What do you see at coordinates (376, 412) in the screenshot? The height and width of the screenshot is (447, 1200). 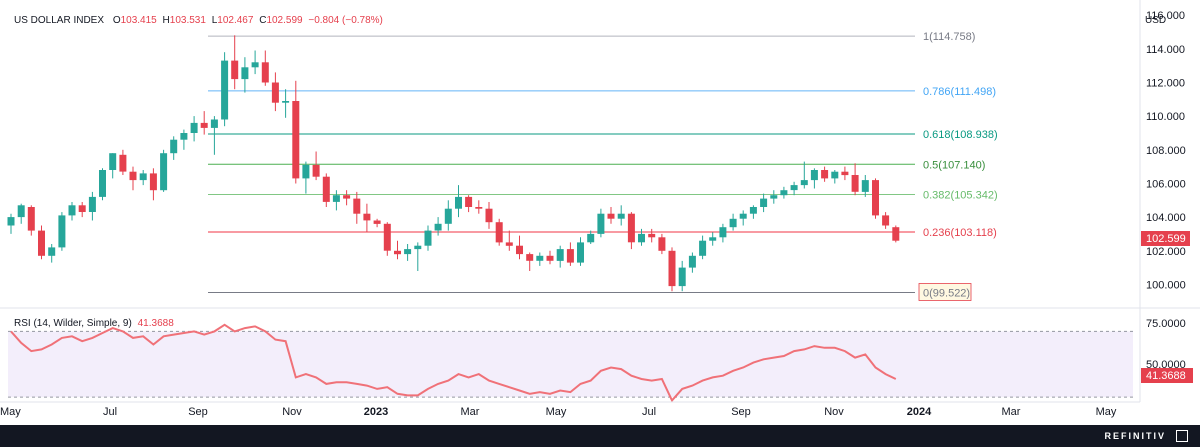 I see `time-tick-label: 2023` at bounding box center [376, 412].